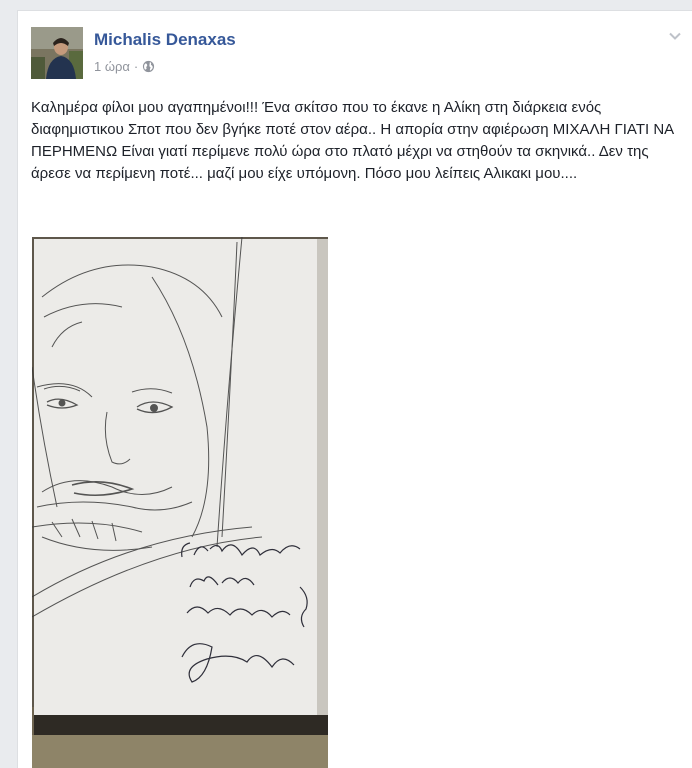  Describe the element at coordinates (112, 66) in the screenshot. I see `post-timestamp: 1 ώρα` at that location.